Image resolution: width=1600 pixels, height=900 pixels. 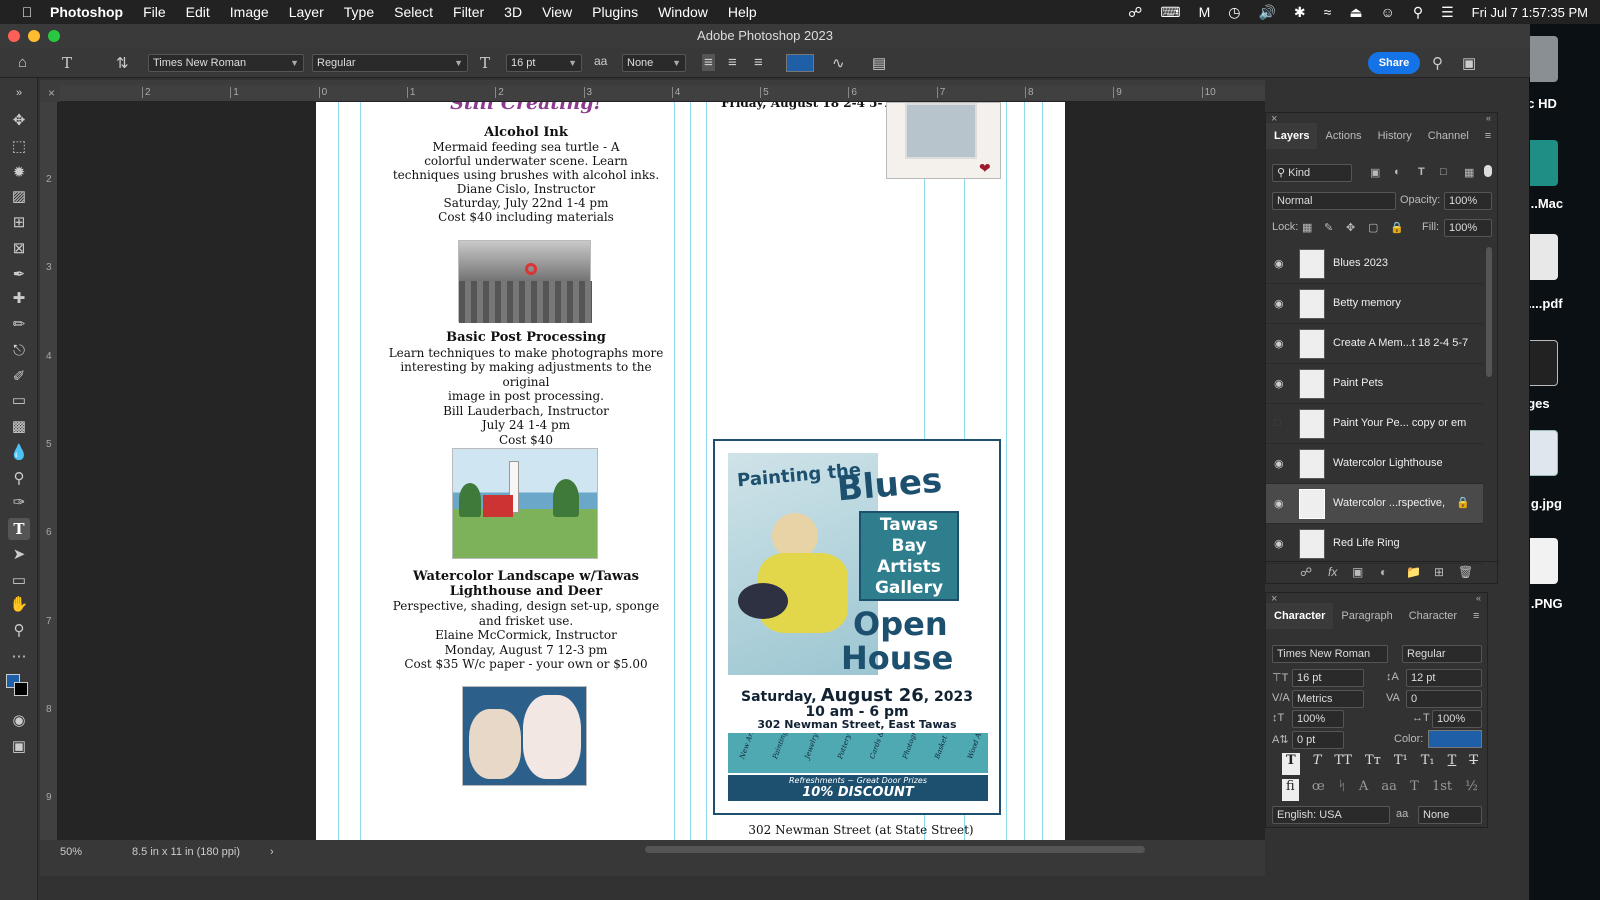 I want to click on adjustment-layer-icon: ◐, so click(x=1383, y=572).